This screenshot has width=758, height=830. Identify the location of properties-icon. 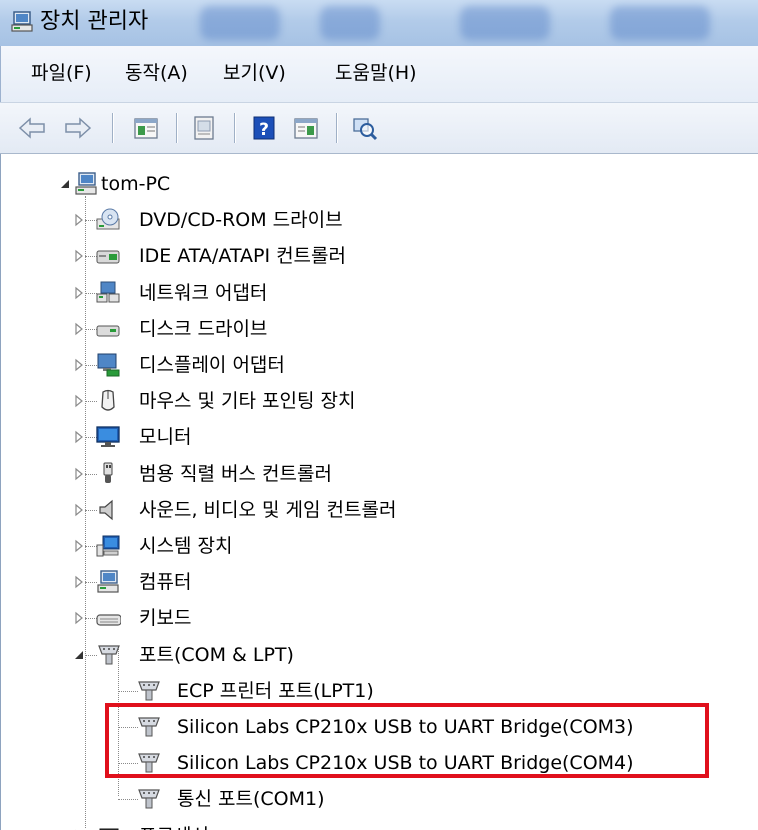
(204, 128).